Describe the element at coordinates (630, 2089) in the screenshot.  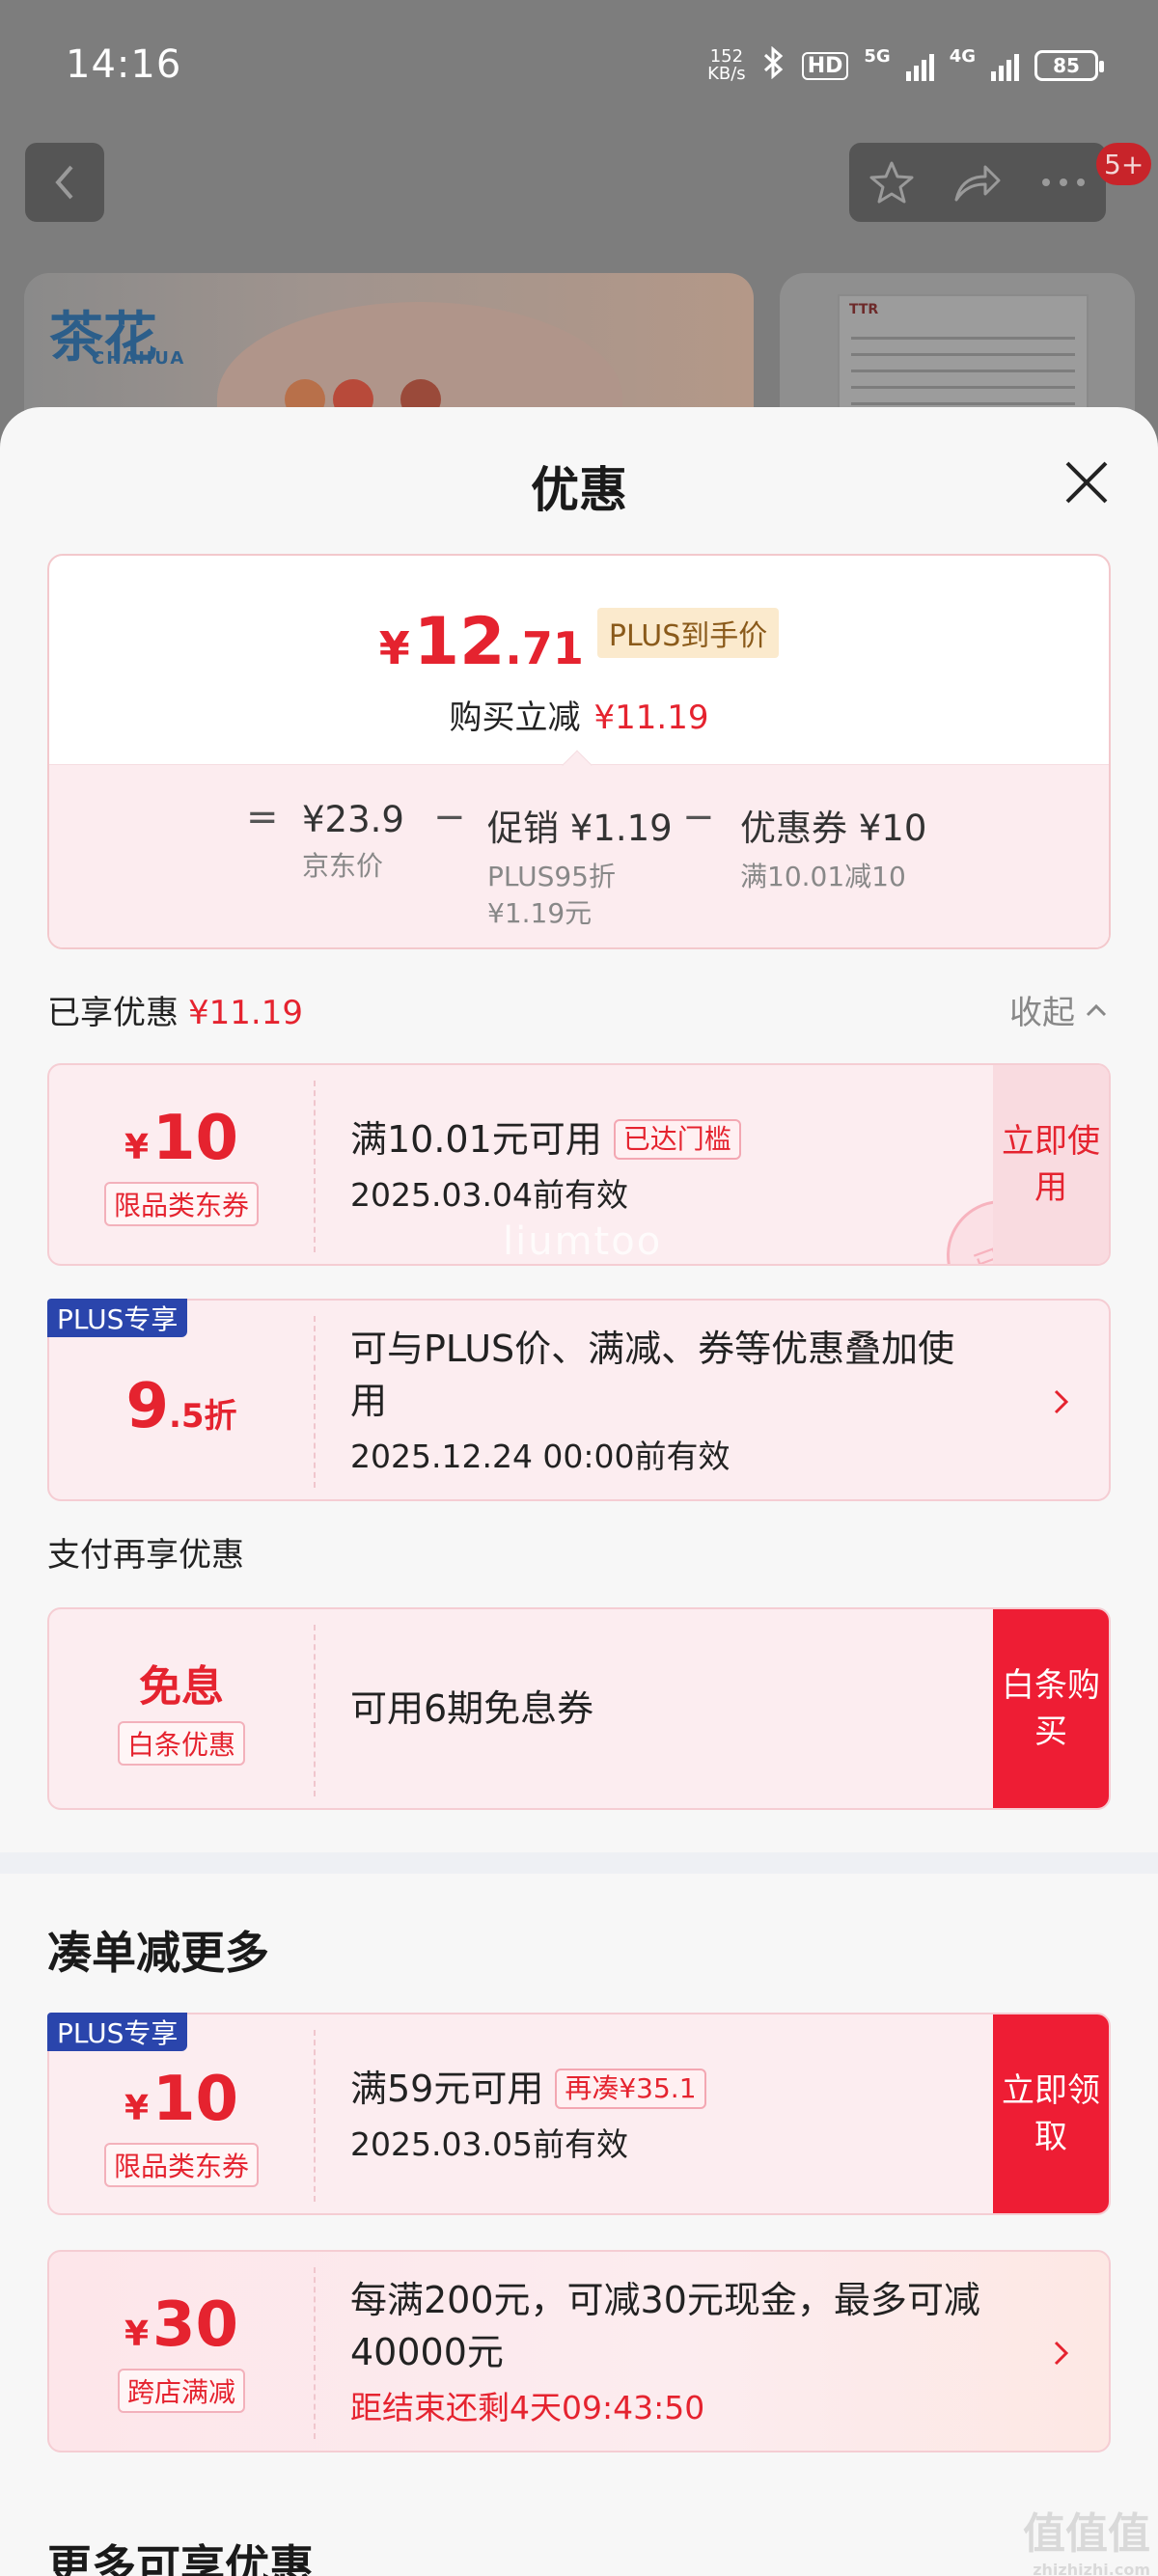
I see `need-more-badge: 再凑¥35.1` at that location.